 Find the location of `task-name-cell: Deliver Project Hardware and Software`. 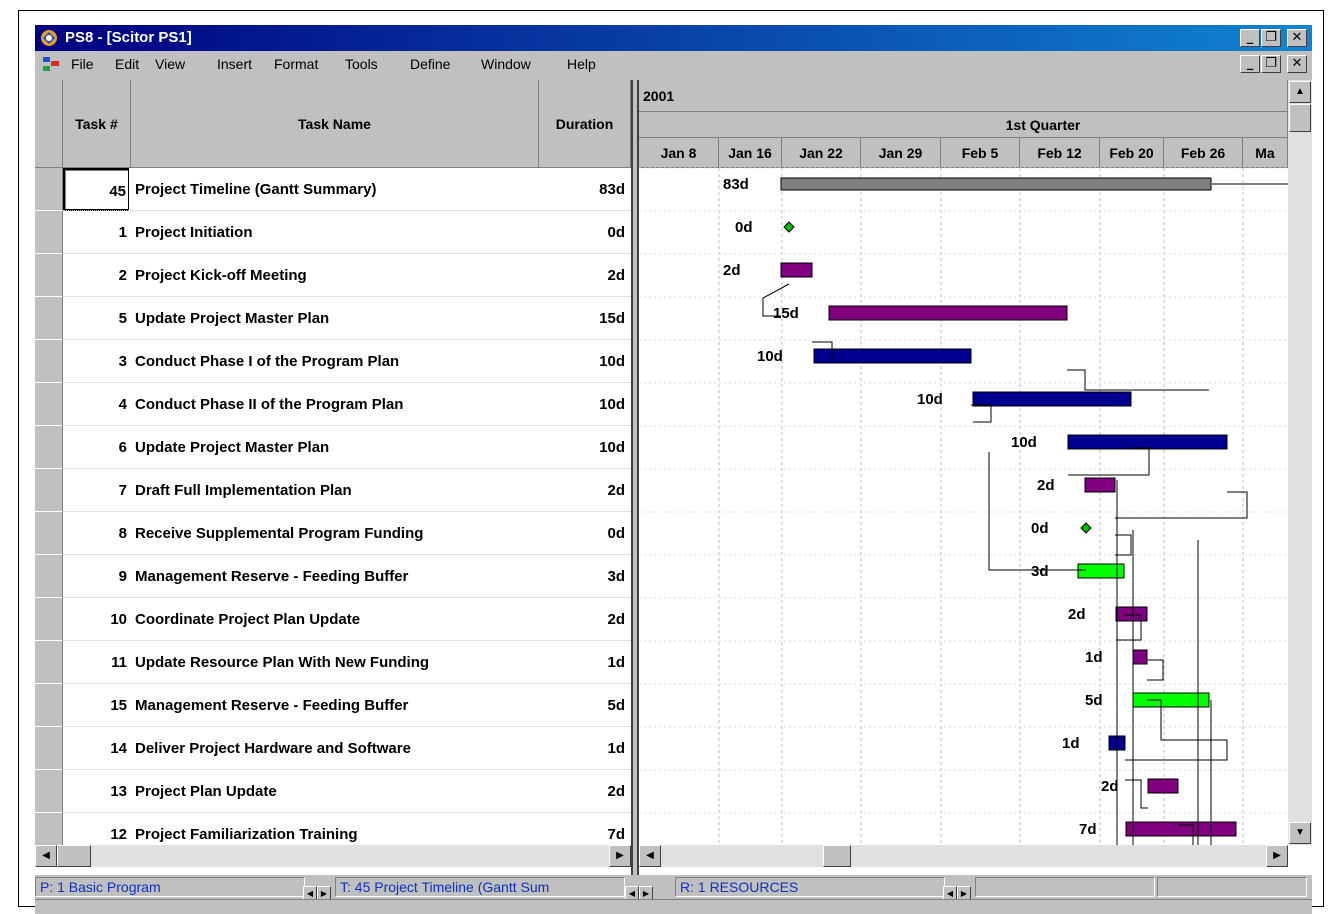

task-name-cell: Deliver Project Hardware and Software is located at coordinates (335, 748).